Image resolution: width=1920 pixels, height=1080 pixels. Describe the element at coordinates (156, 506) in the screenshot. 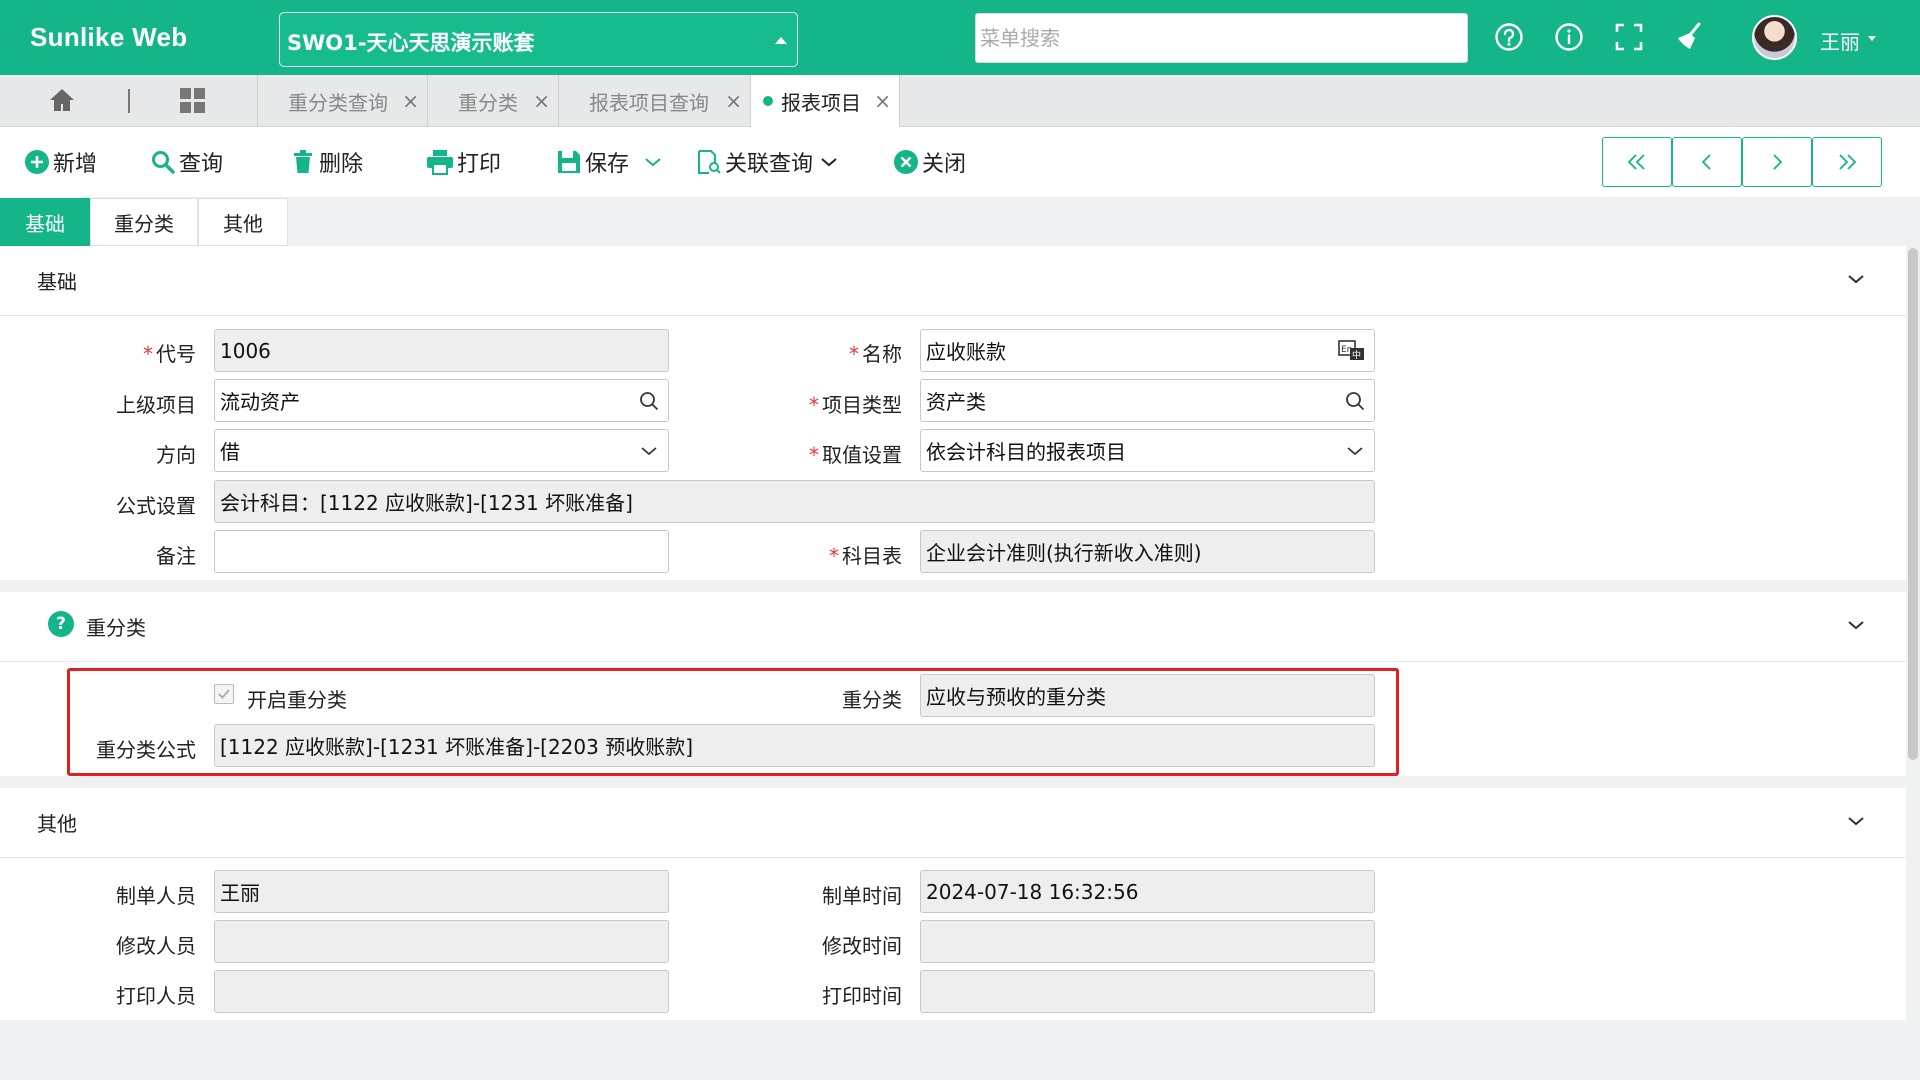

I see `formula-label: 公式设置` at that location.